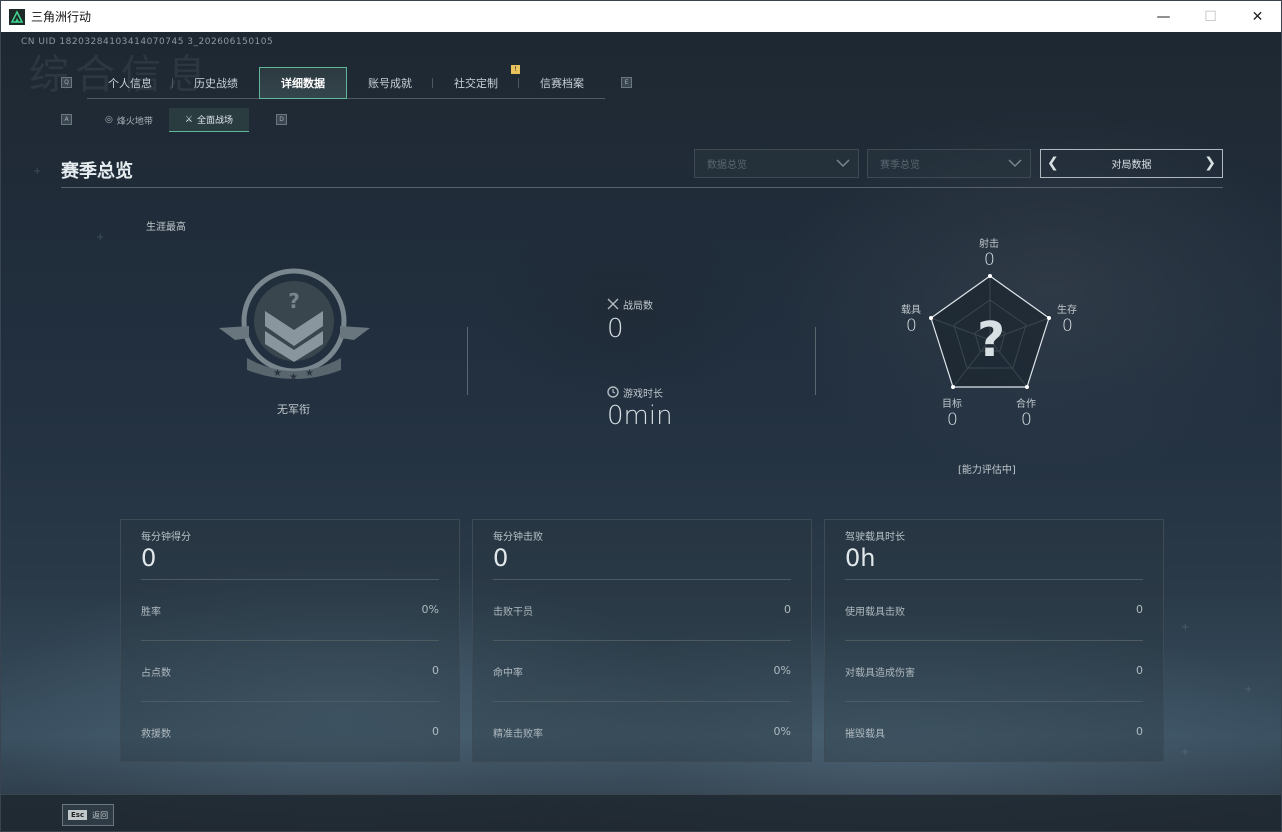  I want to click on radar-objective-label: 目标, so click(952, 404).